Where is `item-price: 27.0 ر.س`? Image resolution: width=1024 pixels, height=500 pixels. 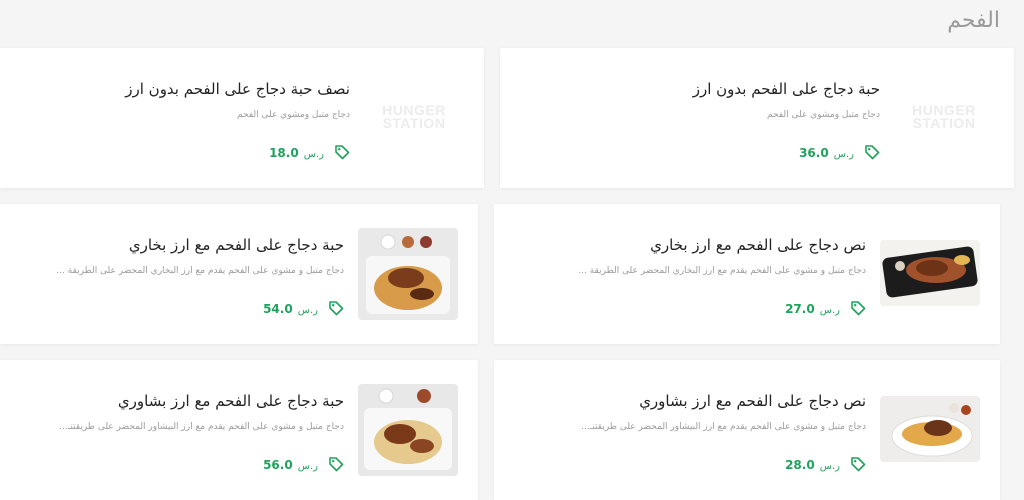
item-price: 27.0 ر.س is located at coordinates (825, 307).